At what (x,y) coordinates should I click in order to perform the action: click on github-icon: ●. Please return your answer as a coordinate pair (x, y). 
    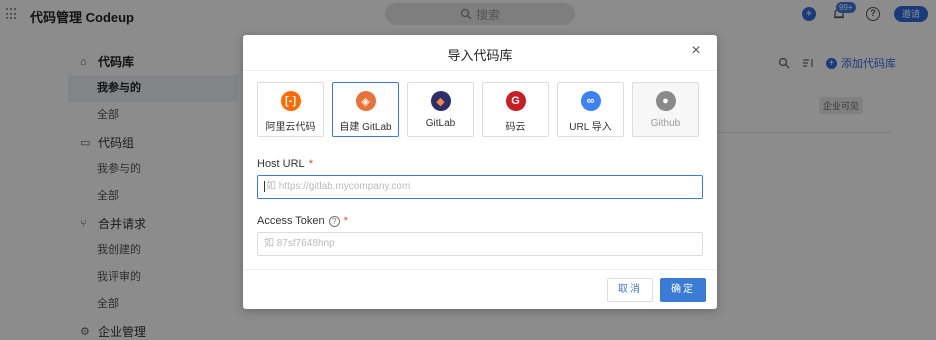
    Looking at the image, I should click on (665, 101).